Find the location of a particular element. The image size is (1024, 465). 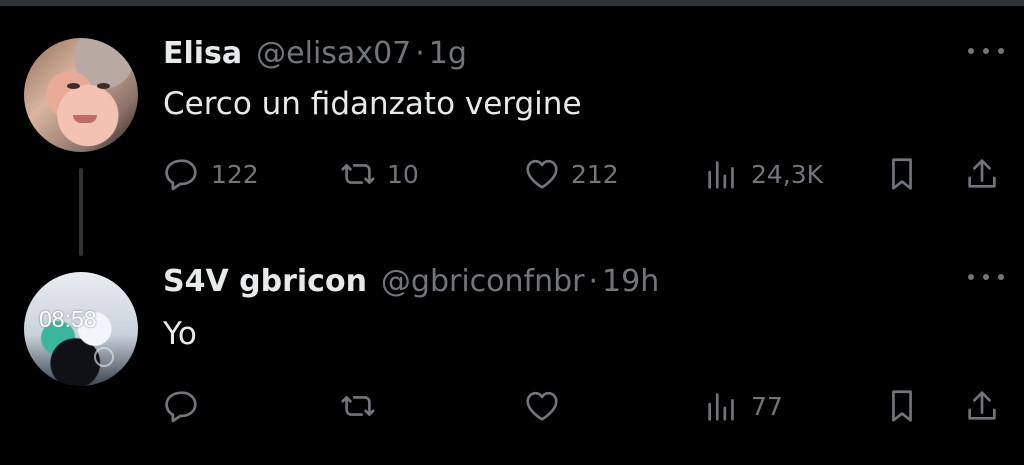

views-button: 77 is located at coordinates (743, 406).